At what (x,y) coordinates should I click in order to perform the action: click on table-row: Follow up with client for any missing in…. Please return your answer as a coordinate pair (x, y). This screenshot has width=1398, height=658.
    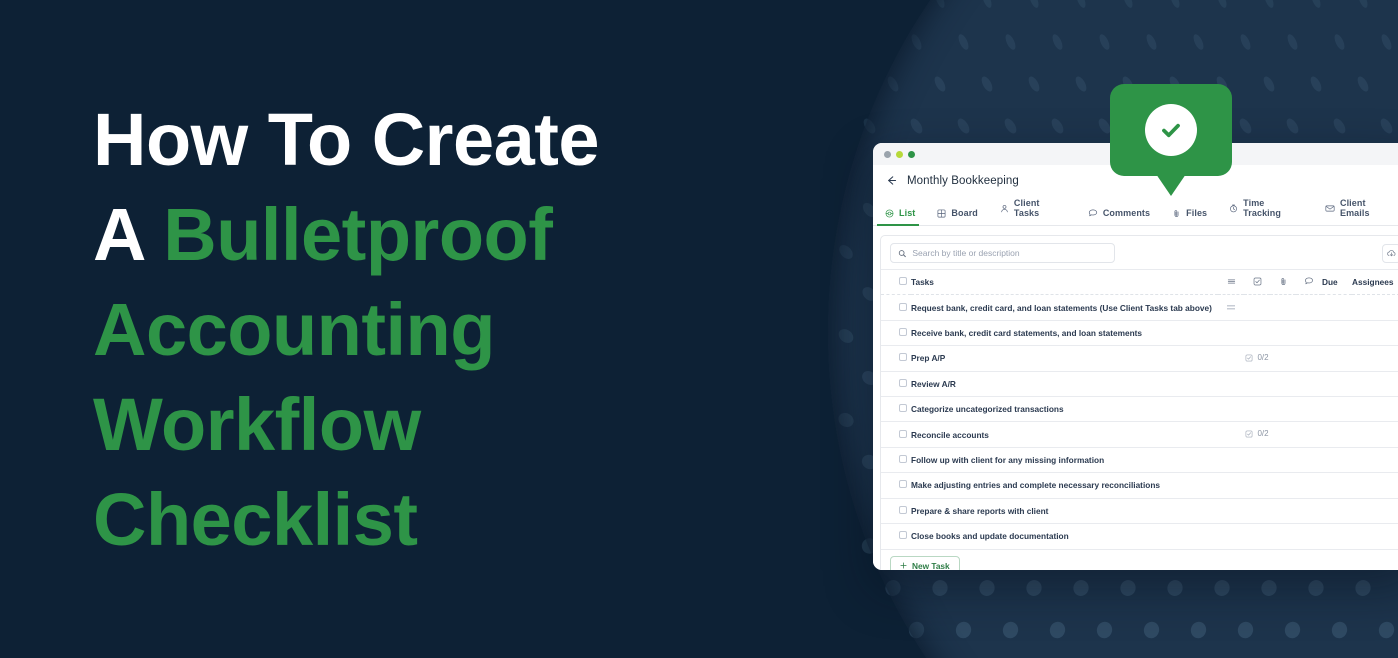
    Looking at the image, I should click on (1139, 459).